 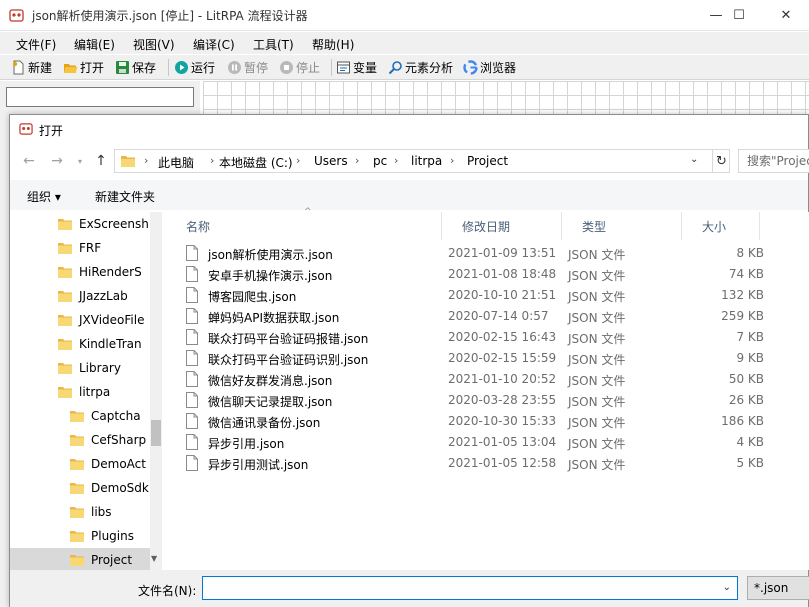 What do you see at coordinates (343, 67) in the screenshot?
I see `variables-icon` at bounding box center [343, 67].